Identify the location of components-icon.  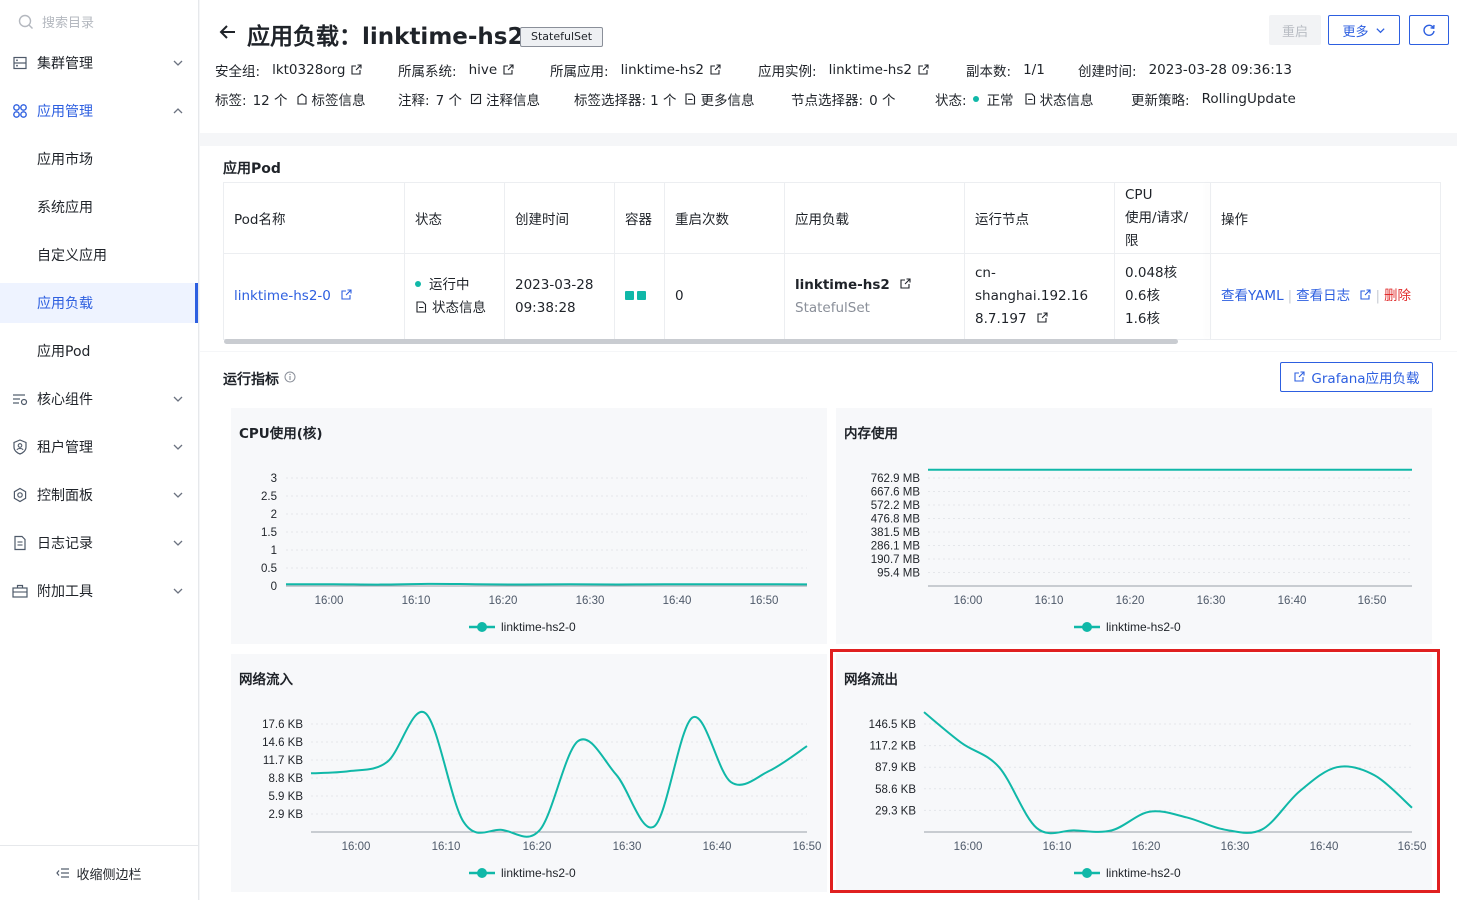
(20, 399).